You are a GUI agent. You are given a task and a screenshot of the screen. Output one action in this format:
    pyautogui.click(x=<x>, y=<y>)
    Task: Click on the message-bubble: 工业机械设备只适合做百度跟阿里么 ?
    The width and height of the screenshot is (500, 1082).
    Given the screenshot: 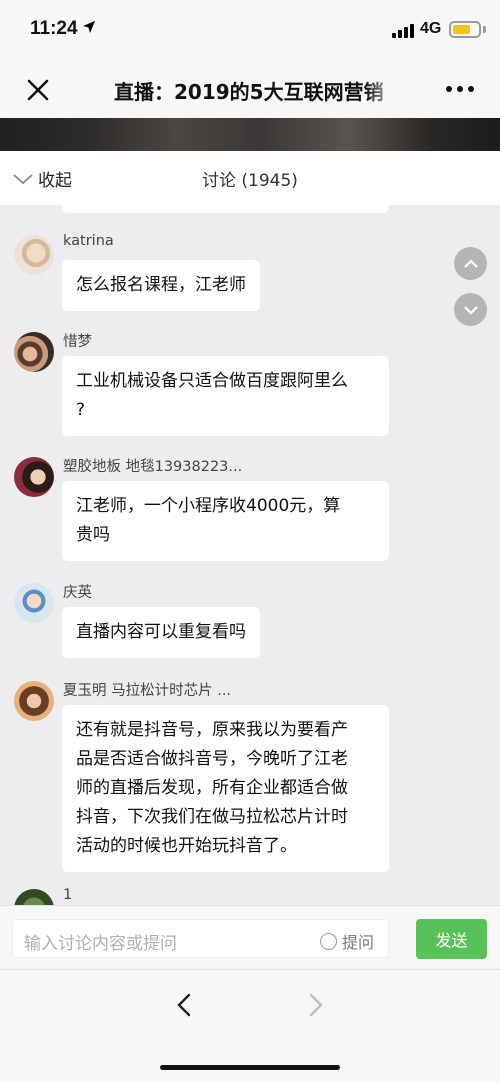 What is the action you would take?
    pyautogui.click(x=225, y=396)
    